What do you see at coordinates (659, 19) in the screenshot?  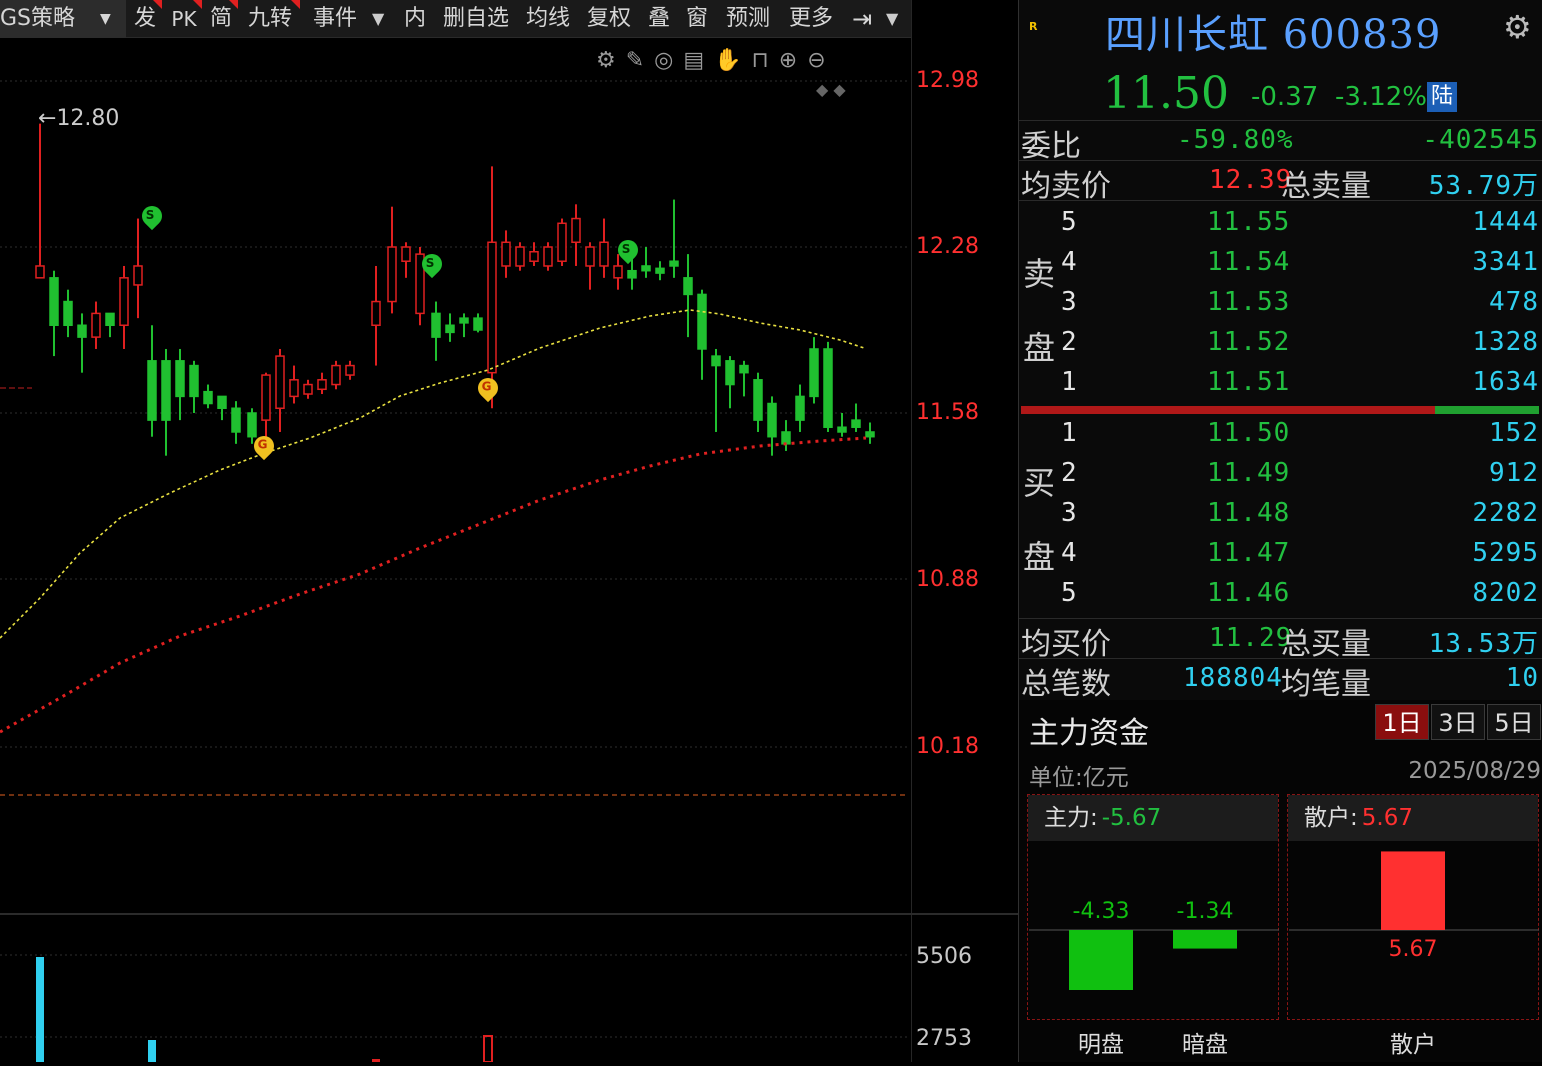 I see `toolbar-btn-overlay: 叠` at bounding box center [659, 19].